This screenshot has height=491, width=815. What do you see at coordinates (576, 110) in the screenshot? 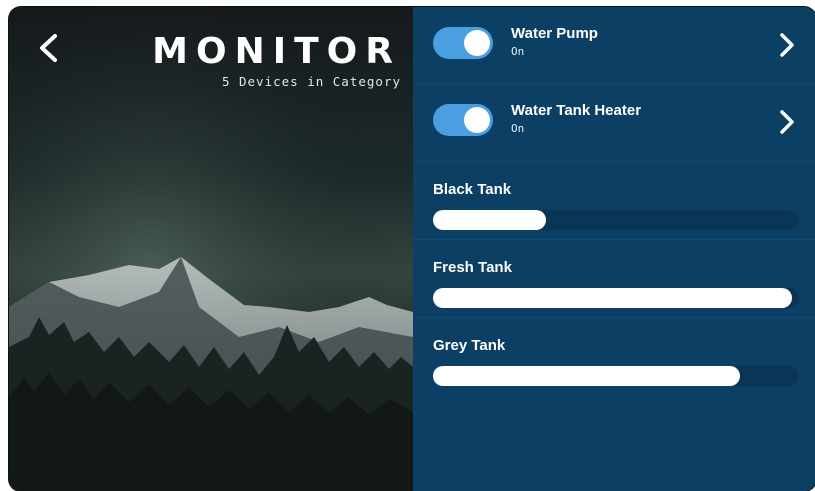
I see `device-name: Water Tank Heater` at bounding box center [576, 110].